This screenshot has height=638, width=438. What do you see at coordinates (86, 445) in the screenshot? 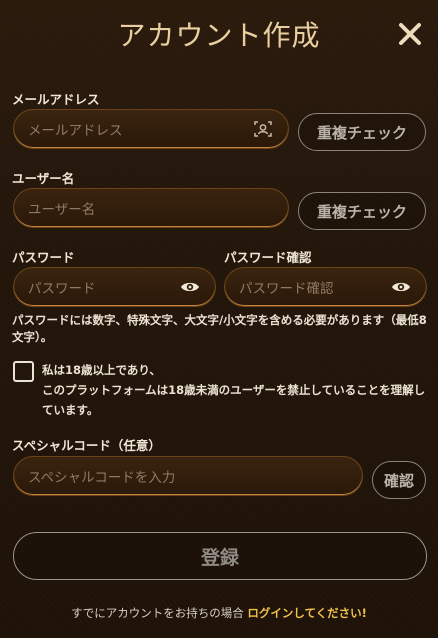
I see `special-code-label: スペシャルコード（任意）` at bounding box center [86, 445].